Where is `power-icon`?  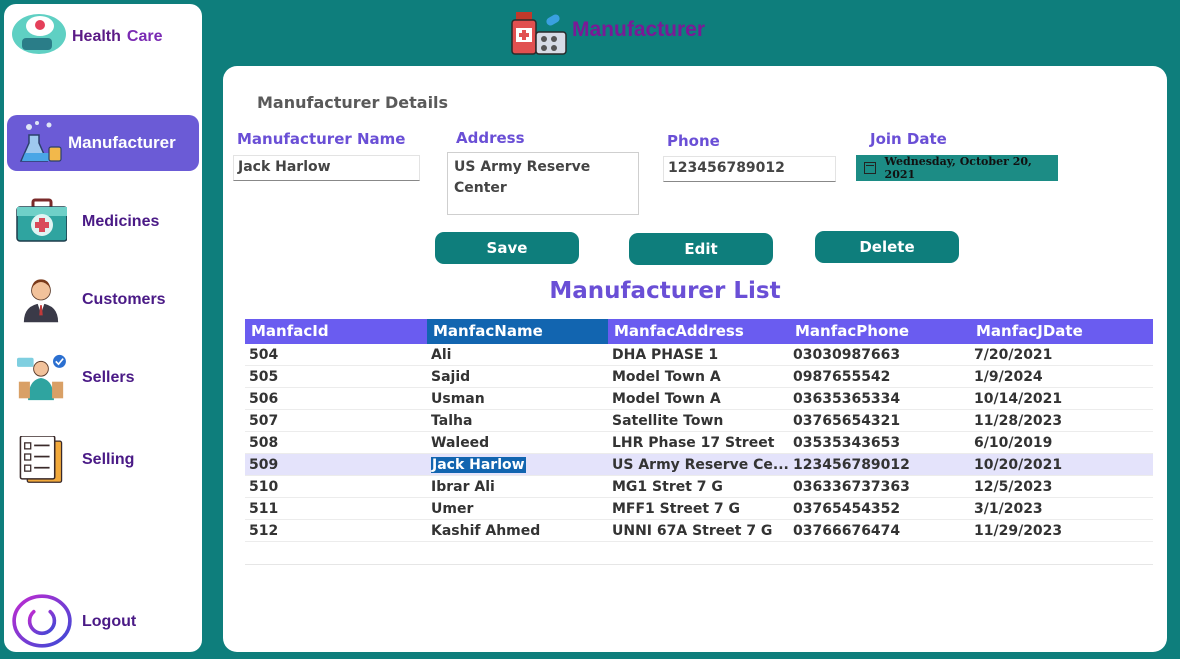
power-icon is located at coordinates (42, 621).